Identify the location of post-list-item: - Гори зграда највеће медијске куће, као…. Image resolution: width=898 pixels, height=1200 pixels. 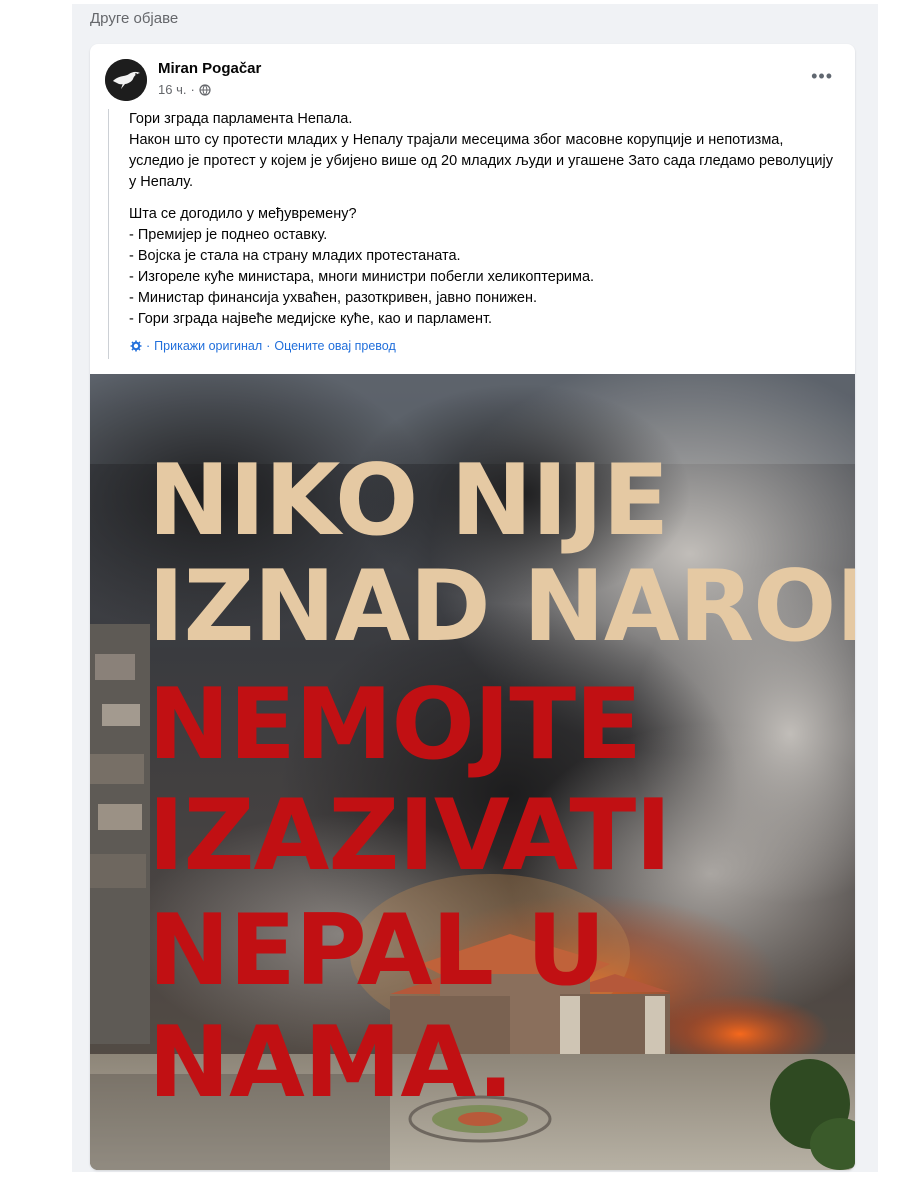
(311, 319).